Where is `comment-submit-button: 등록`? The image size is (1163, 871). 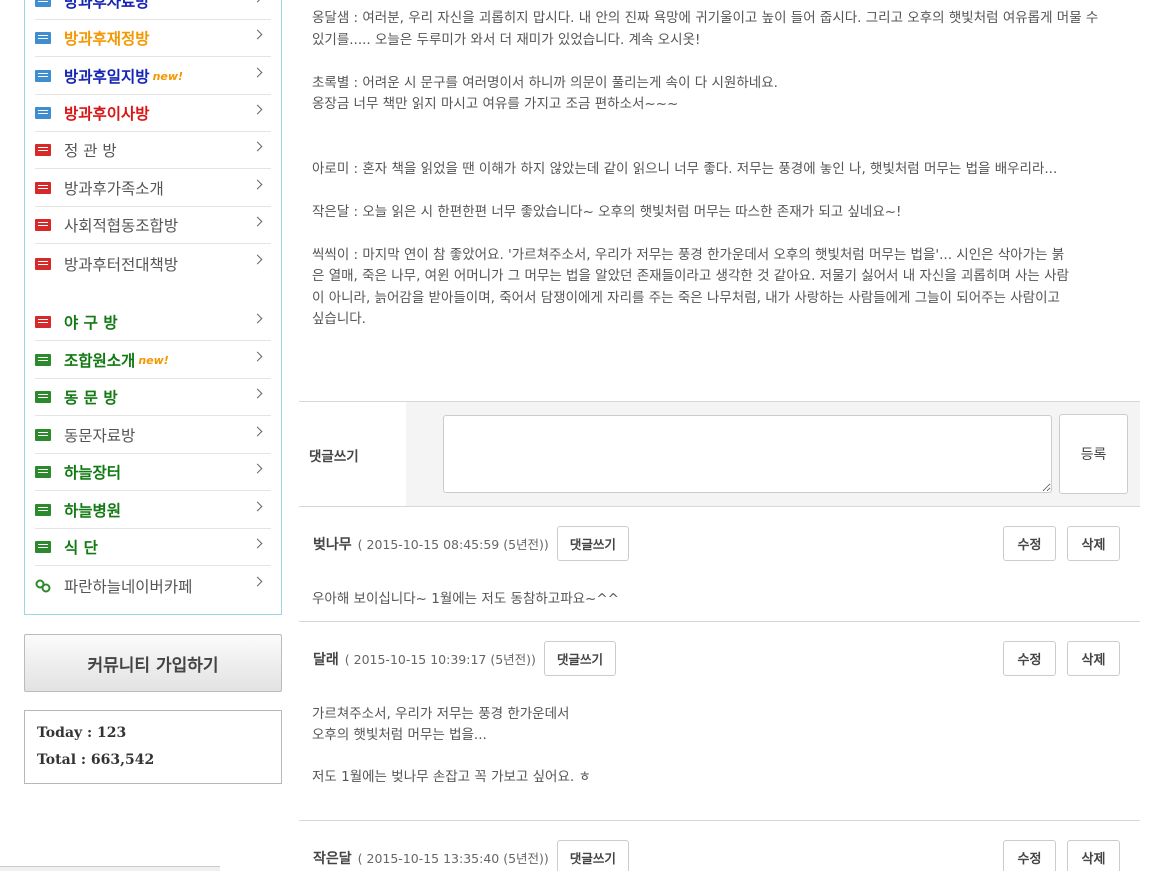 comment-submit-button: 등록 is located at coordinates (1093, 454).